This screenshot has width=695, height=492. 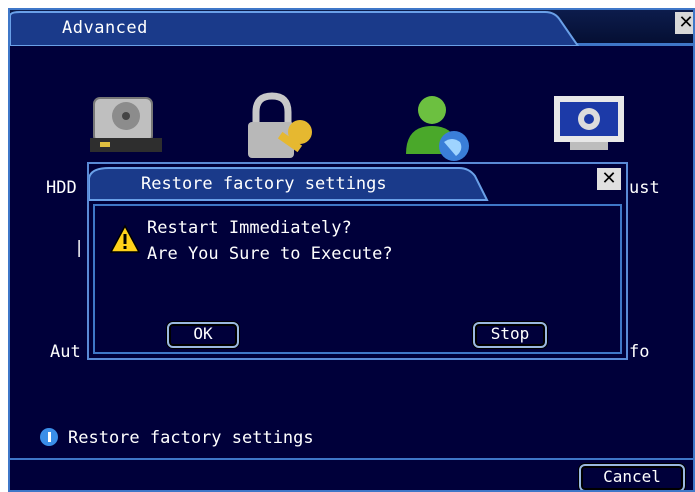 I want to click on pipe-glyph: |, so click(x=79, y=248).